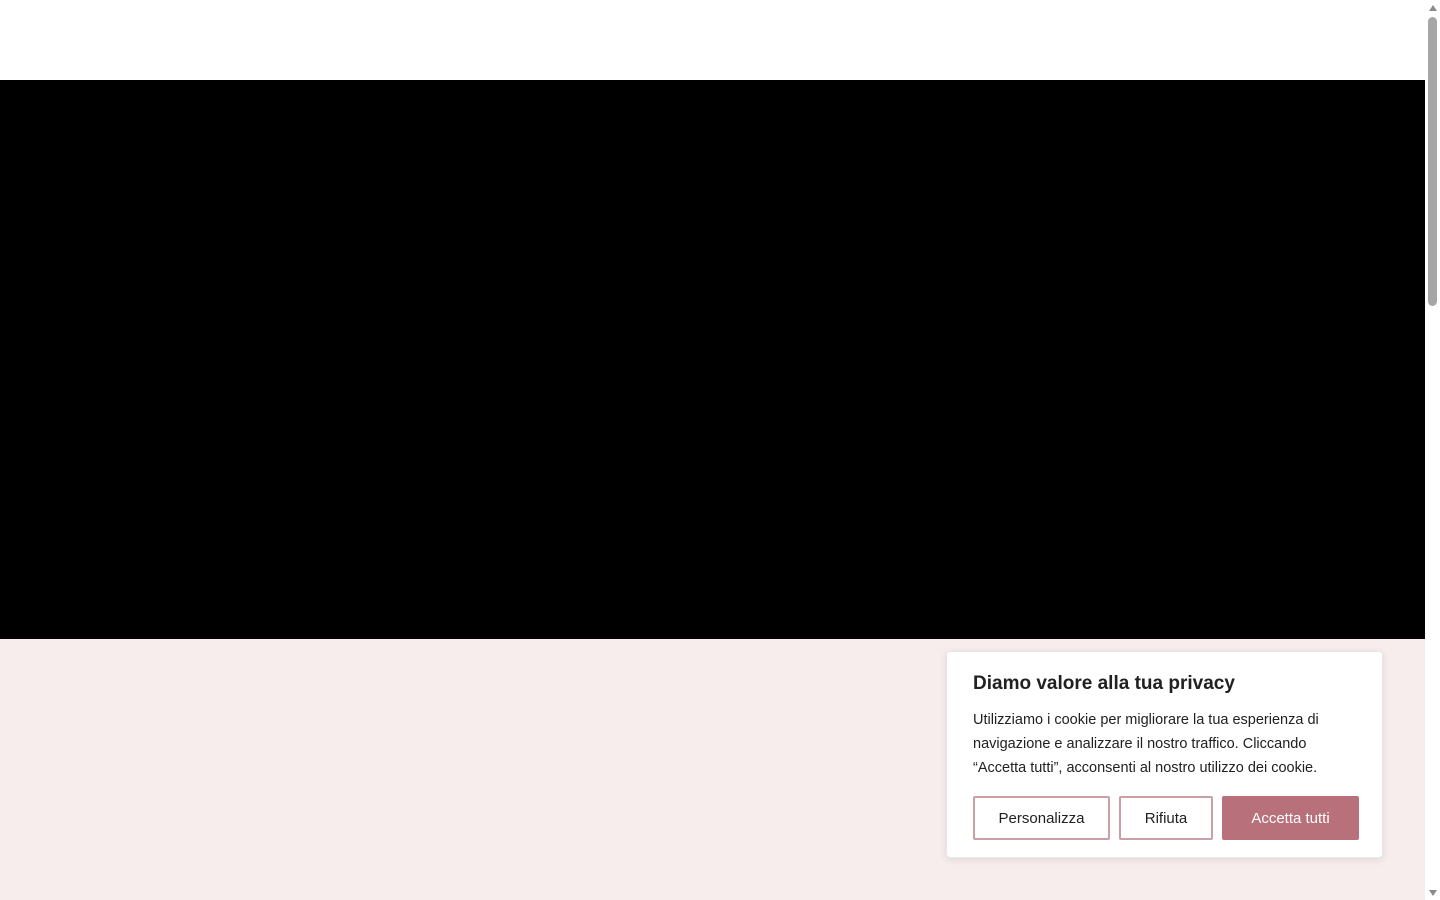  What do you see at coordinates (712, 40) in the screenshot?
I see `site-header` at bounding box center [712, 40].